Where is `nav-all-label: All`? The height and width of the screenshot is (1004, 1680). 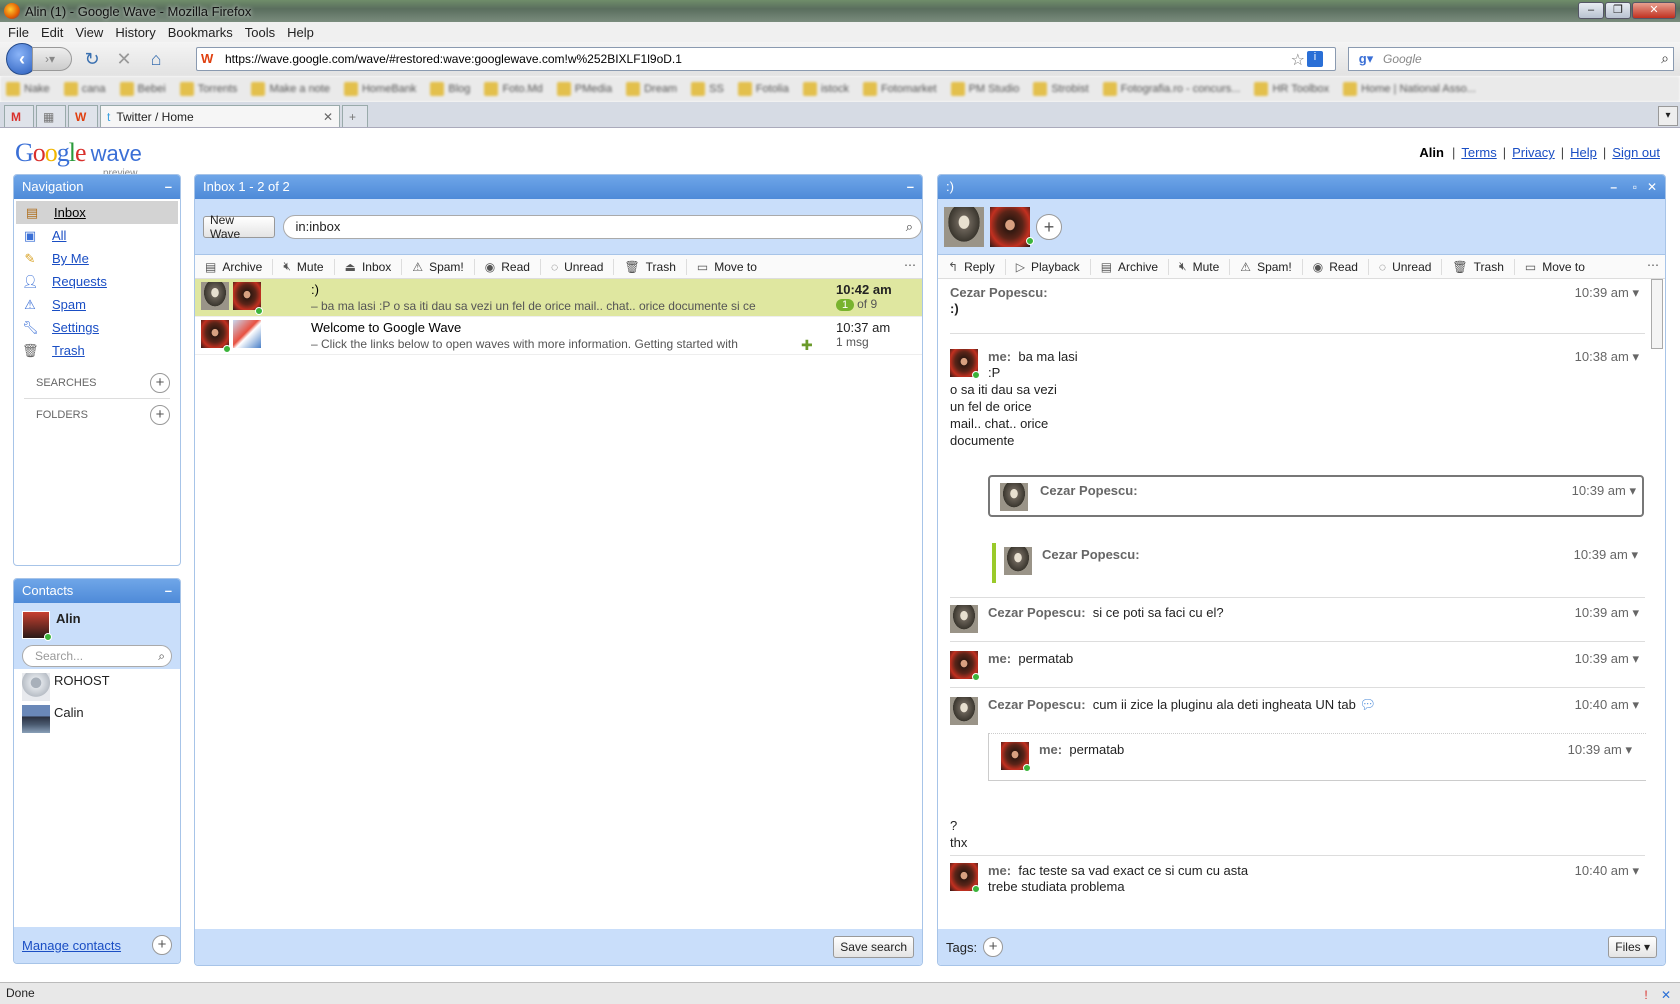 nav-all-label: All is located at coordinates (59, 235).